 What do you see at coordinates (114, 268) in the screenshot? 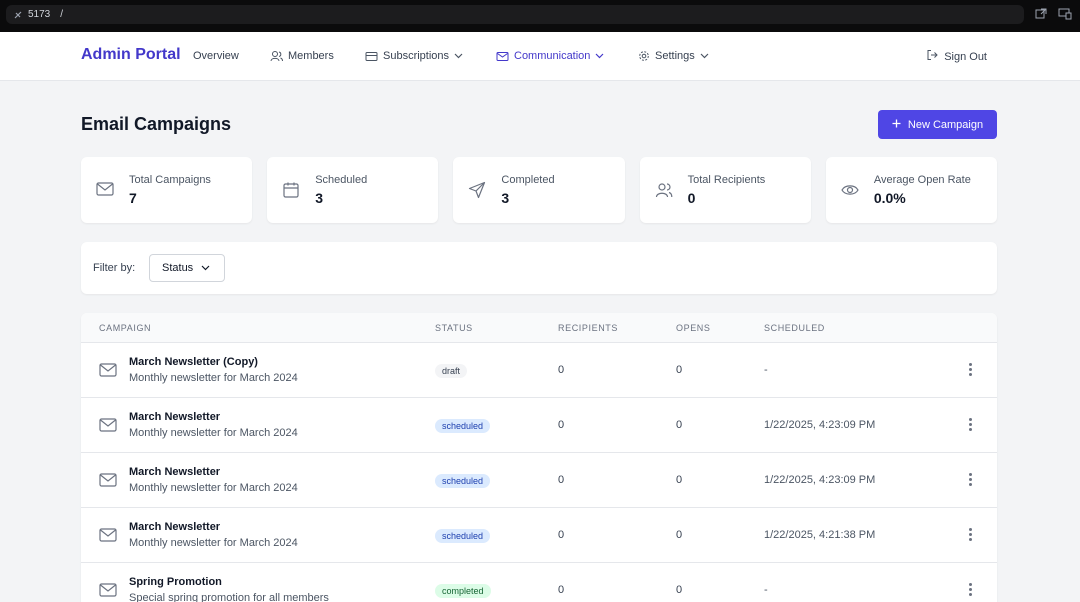
I see `filter-label: Filter by:` at bounding box center [114, 268].